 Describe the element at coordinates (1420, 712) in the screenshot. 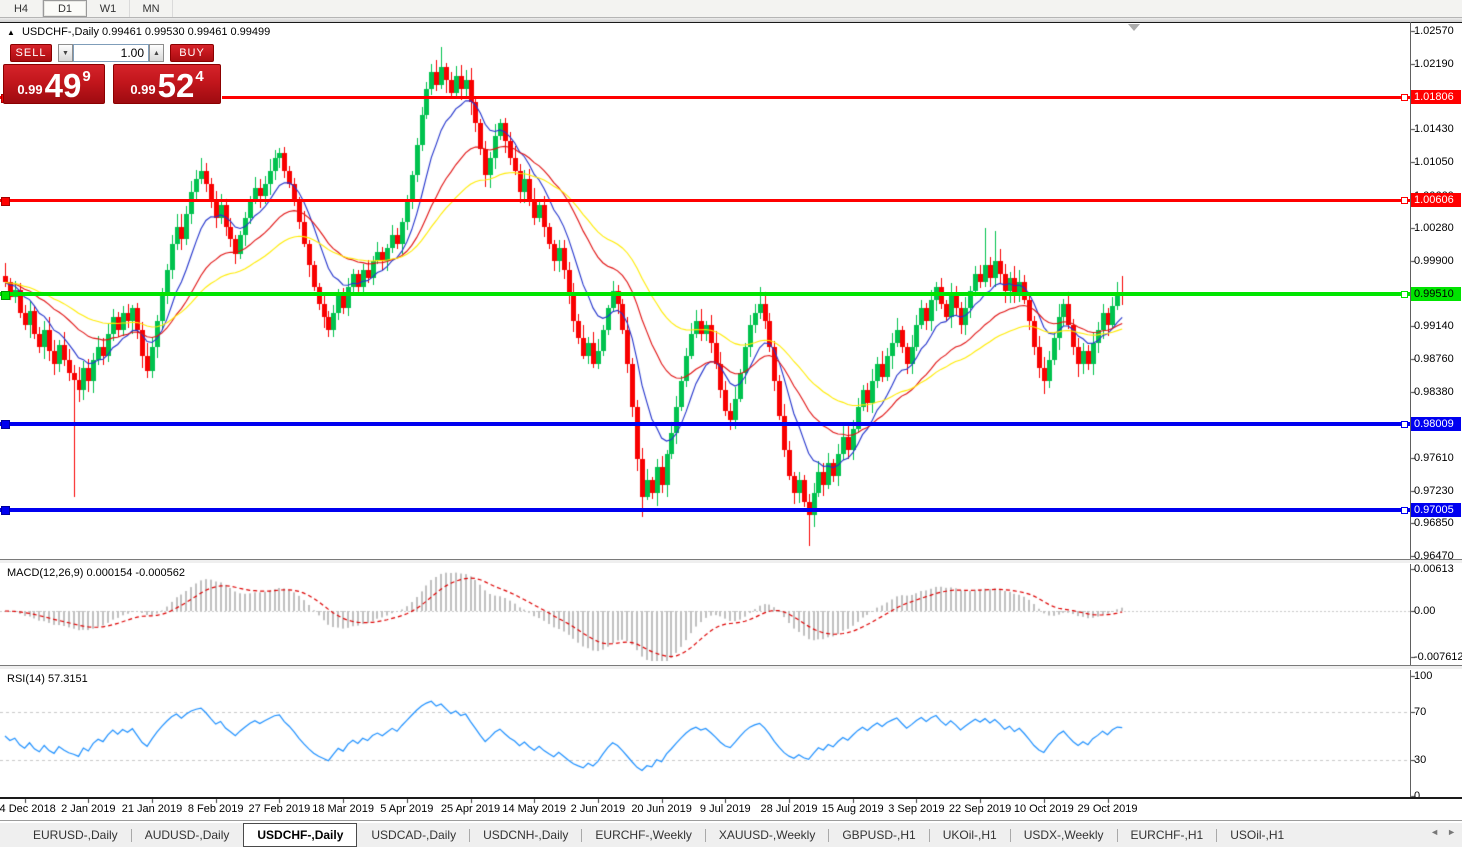

I see `rsi-axis-tick: 70` at that location.